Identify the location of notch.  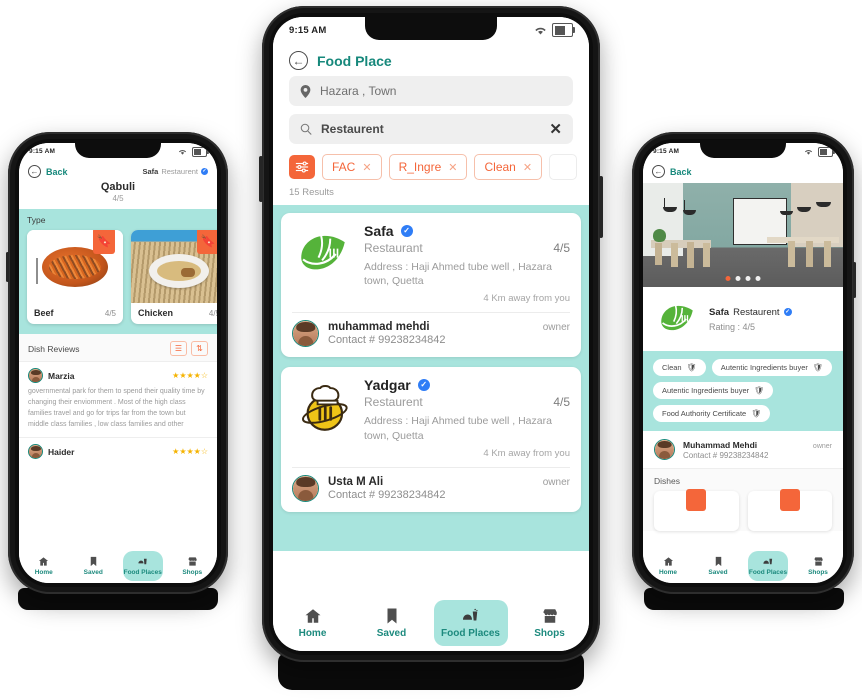
(743, 150).